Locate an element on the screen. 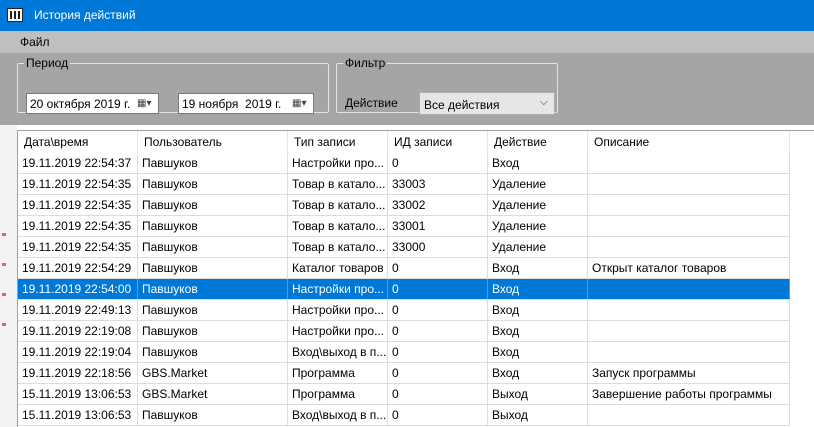  cell-description: Запуск программы is located at coordinates (689, 373).